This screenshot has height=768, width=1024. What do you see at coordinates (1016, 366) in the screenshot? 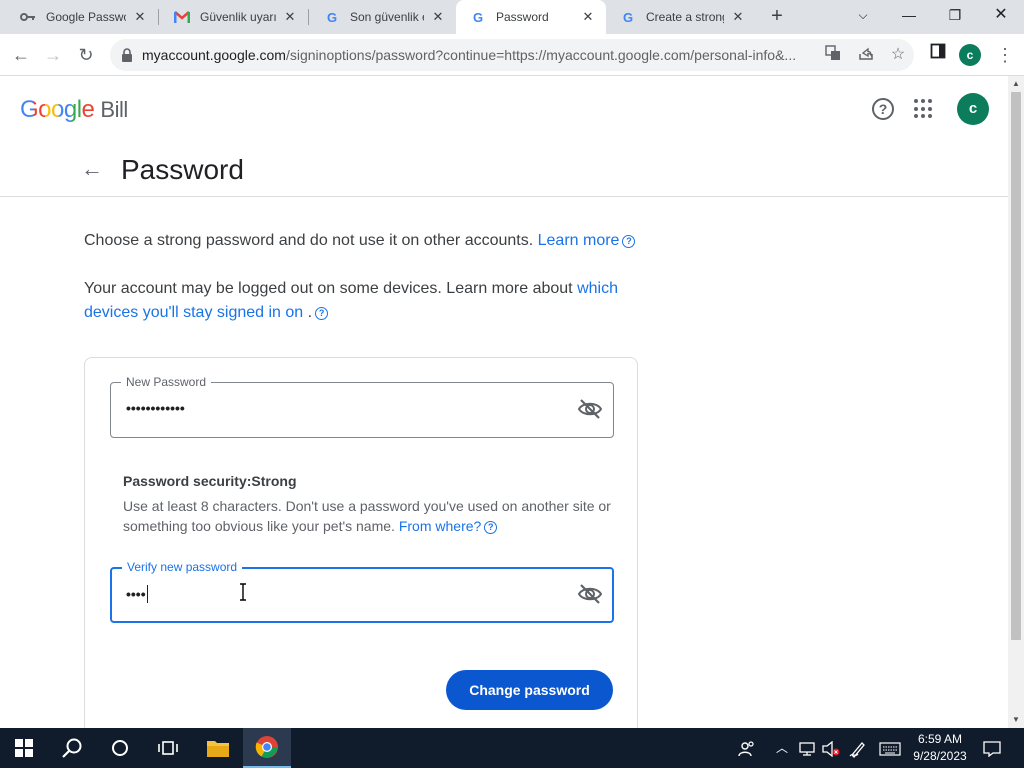
I see `scroll-thumb` at bounding box center [1016, 366].